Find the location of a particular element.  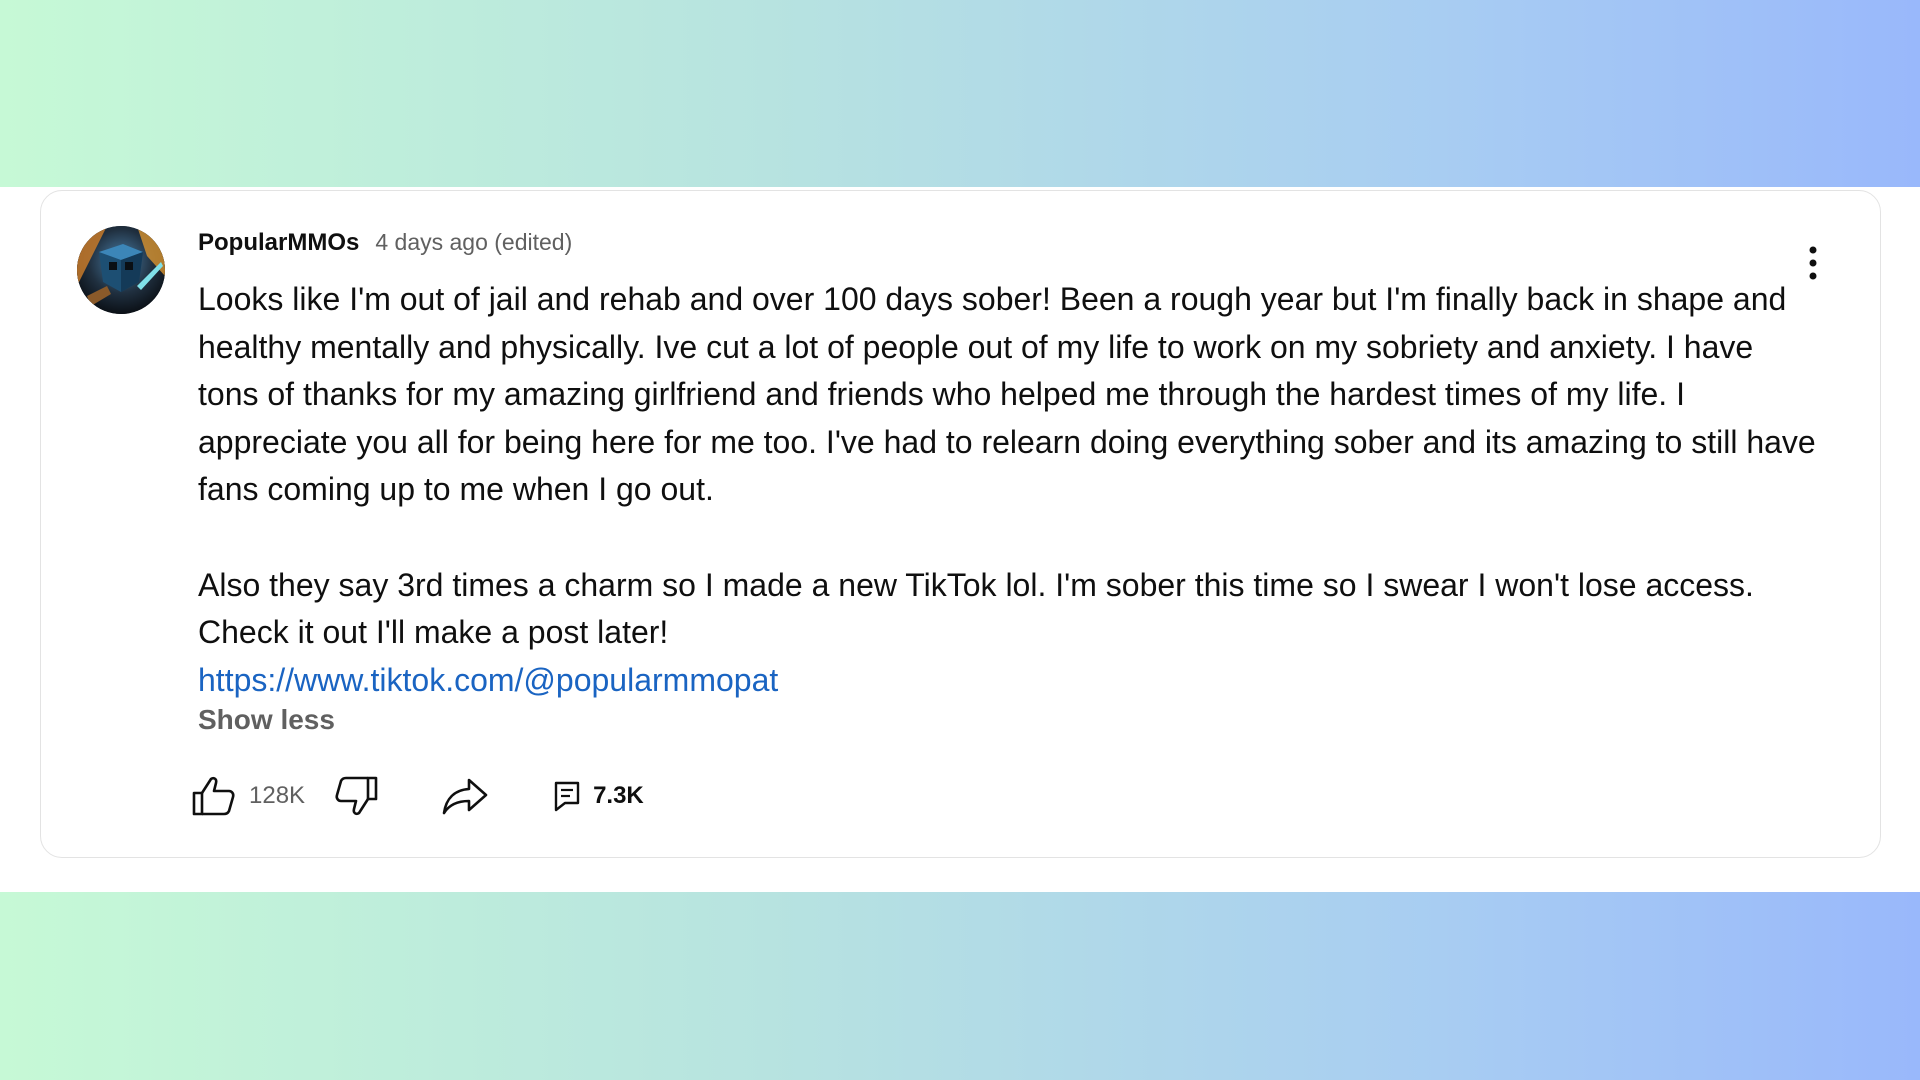

share-button is located at coordinates (465, 796).